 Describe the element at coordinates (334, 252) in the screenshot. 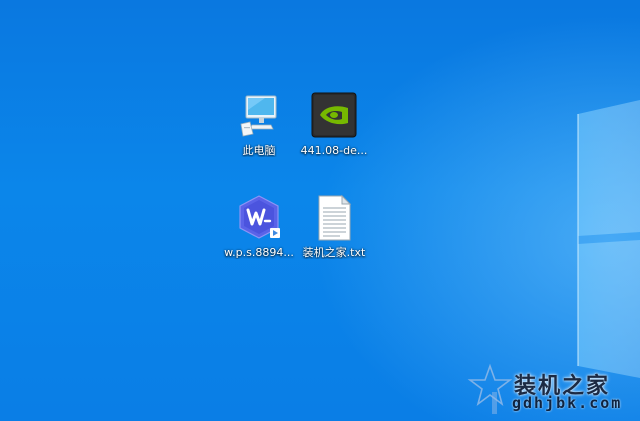

I see `desktop-icon-label: 装机之家.txt` at that location.